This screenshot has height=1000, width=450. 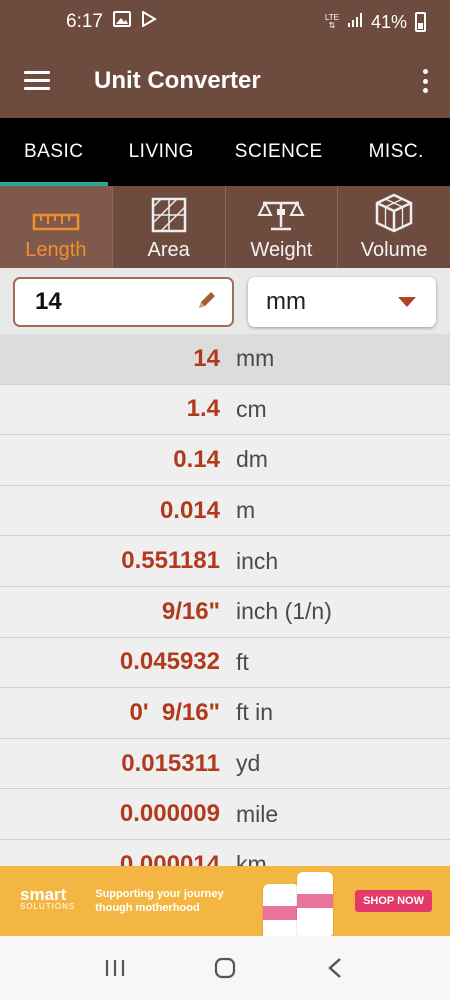 I want to click on result-unit: cm, so click(x=251, y=408).